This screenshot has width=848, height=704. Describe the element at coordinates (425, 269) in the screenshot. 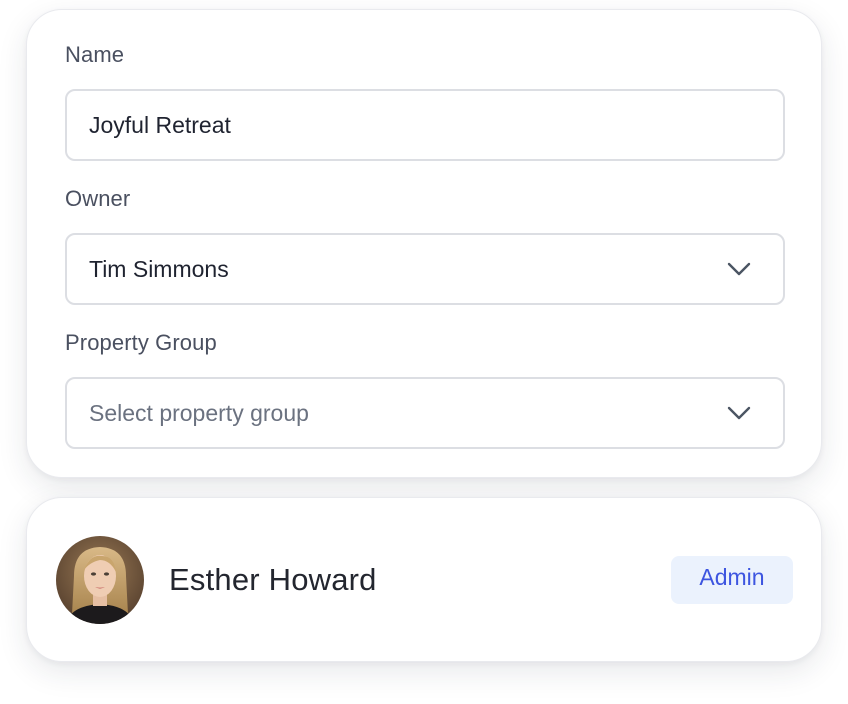

I see `owner-select: Tim Simmons` at that location.